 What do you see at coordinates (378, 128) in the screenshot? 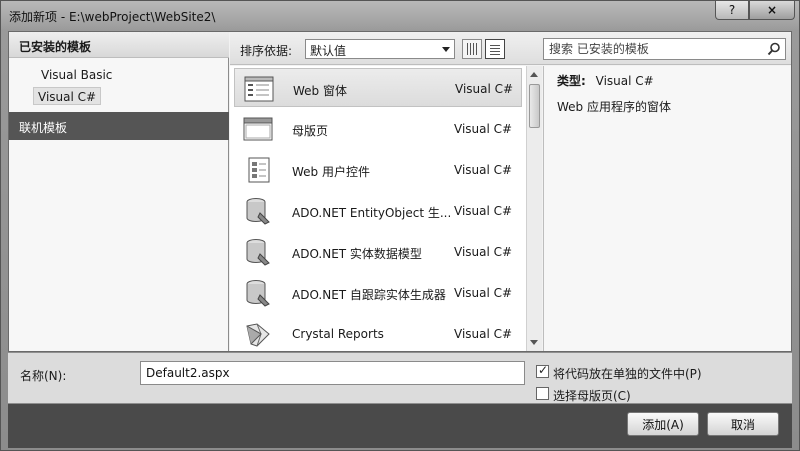
I see `template-row-master-page: 母版页 Visual C#` at bounding box center [378, 128].